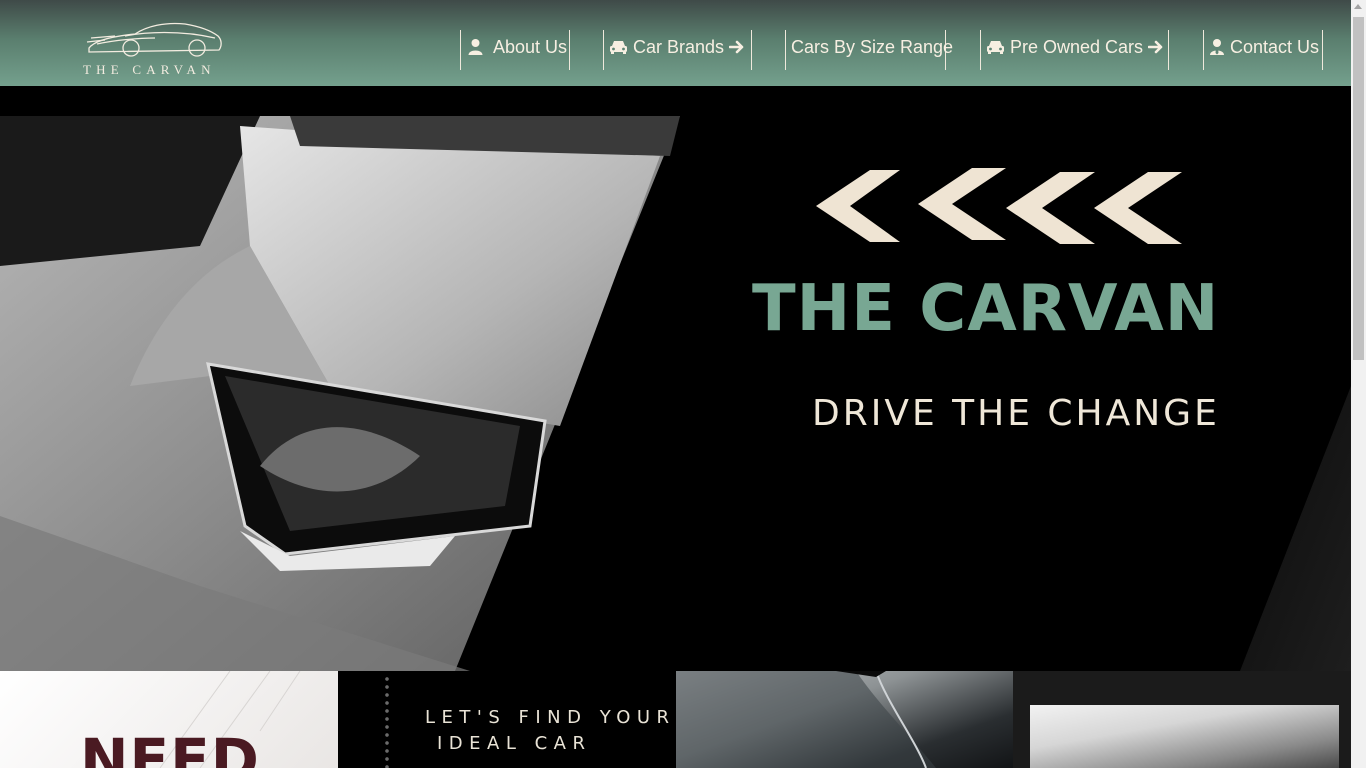 The height and width of the screenshot is (768, 1366). I want to click on nav-pre-owned-cars: Pre Owned Cars, so click(1074, 50).